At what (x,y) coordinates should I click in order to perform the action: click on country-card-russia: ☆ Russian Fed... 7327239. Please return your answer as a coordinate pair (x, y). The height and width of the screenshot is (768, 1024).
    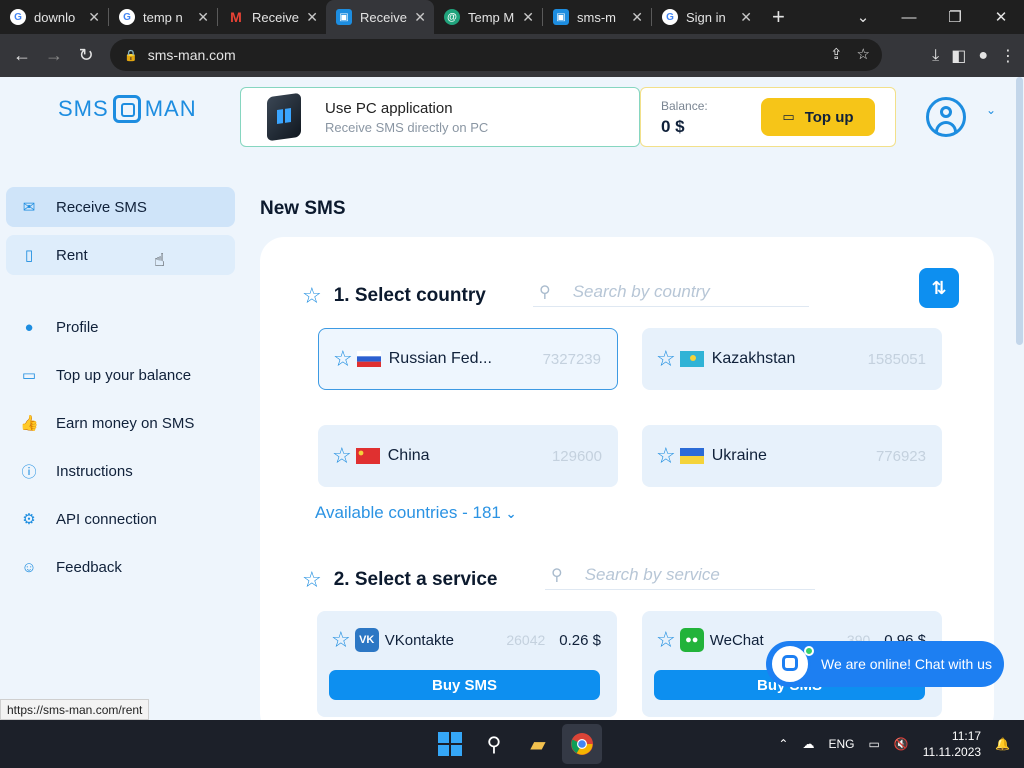
    Looking at the image, I should click on (468, 359).